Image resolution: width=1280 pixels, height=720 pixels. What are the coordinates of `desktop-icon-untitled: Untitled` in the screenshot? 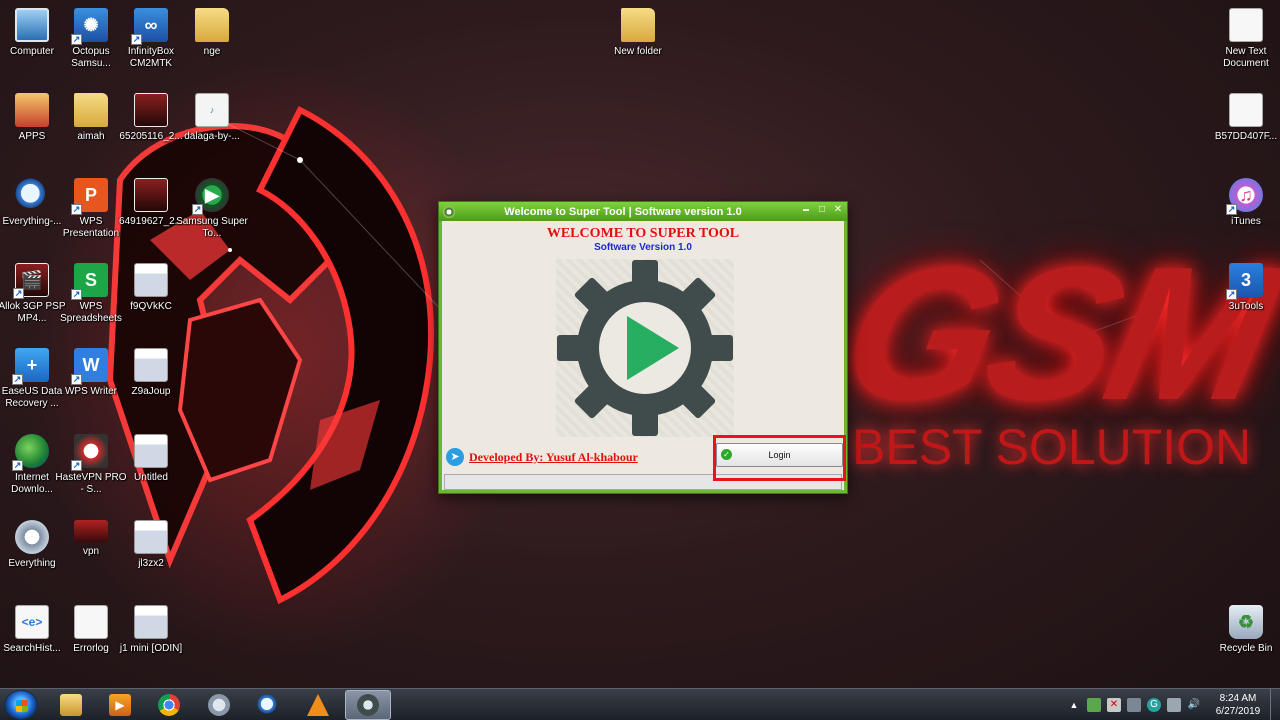 It's located at (151, 459).